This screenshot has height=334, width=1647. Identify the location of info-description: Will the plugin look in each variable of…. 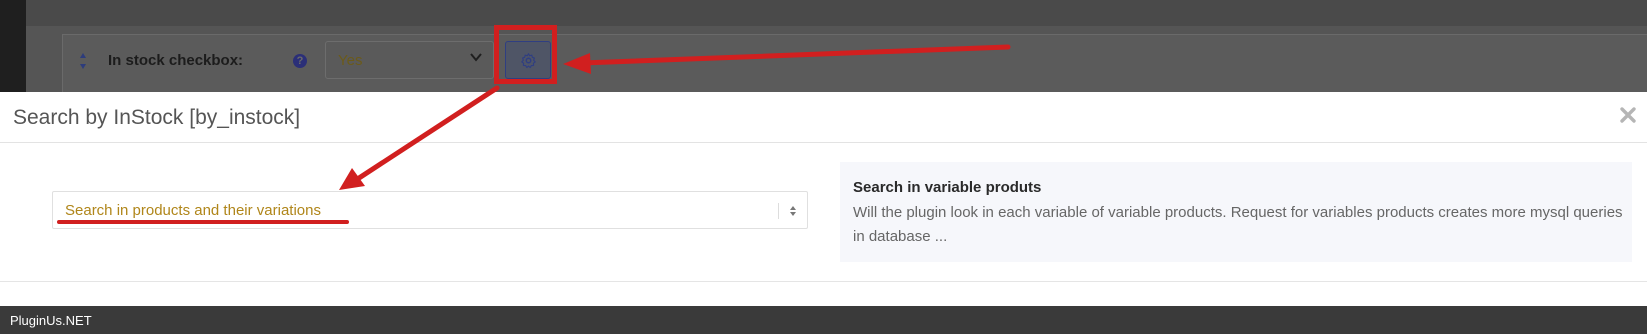
(1238, 224).